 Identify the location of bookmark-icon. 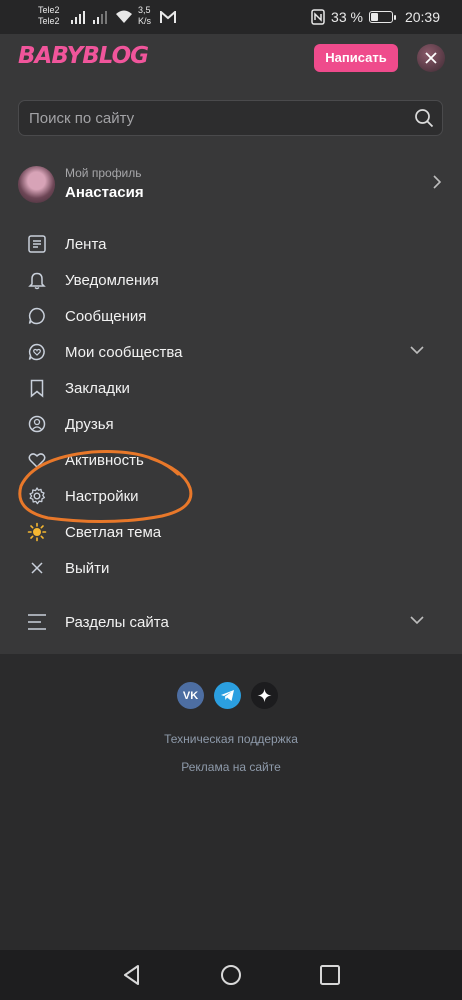
(37, 388).